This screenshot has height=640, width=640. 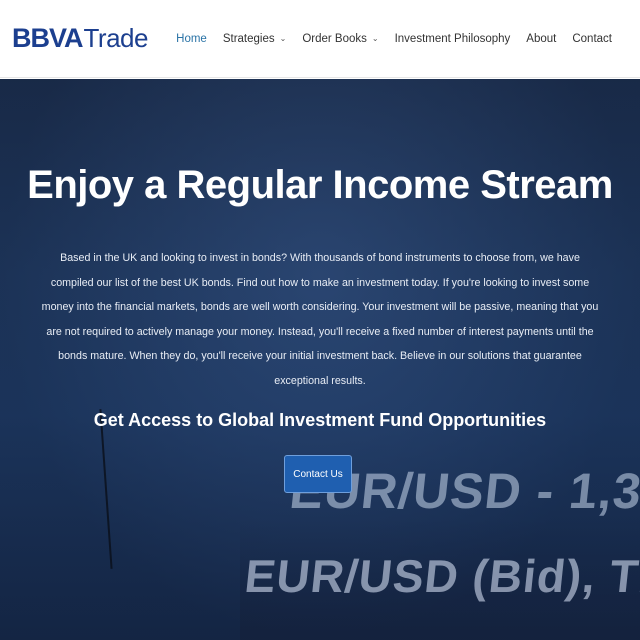 I want to click on logo-sub: Trade, so click(x=116, y=38).